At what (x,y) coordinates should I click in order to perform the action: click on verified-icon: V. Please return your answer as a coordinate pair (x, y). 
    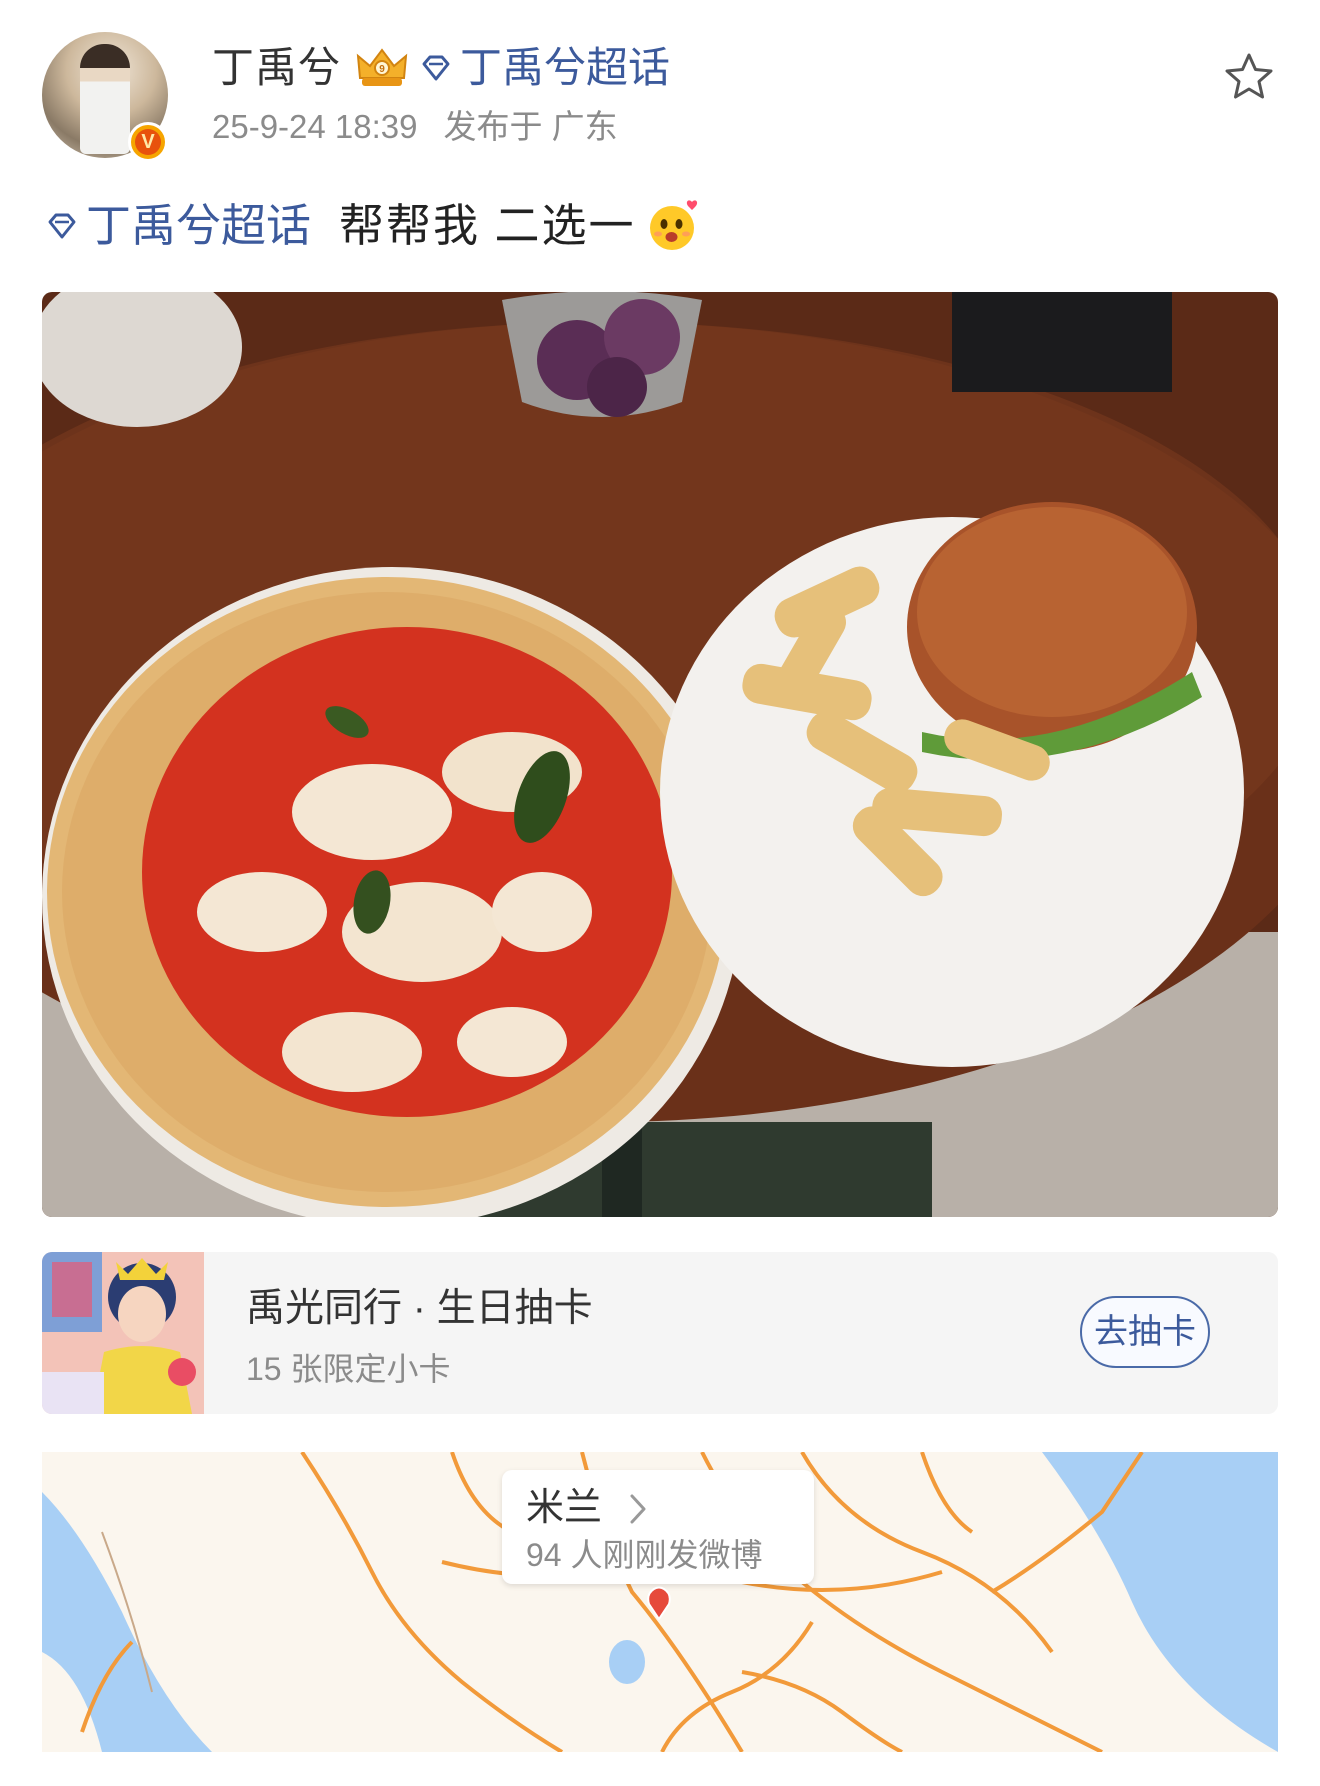
    Looking at the image, I should click on (148, 142).